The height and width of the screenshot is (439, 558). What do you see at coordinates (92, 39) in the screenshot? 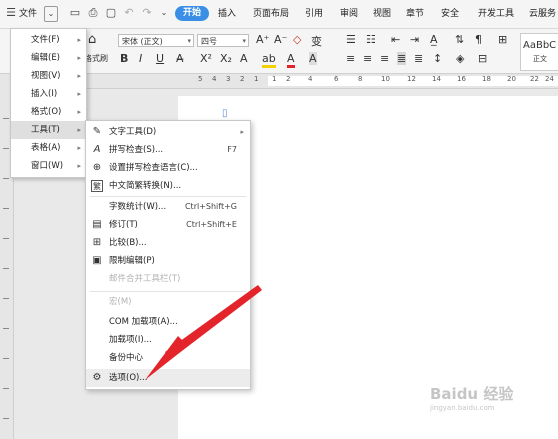
I see `format-painter-icon: ⌂` at bounding box center [92, 39].